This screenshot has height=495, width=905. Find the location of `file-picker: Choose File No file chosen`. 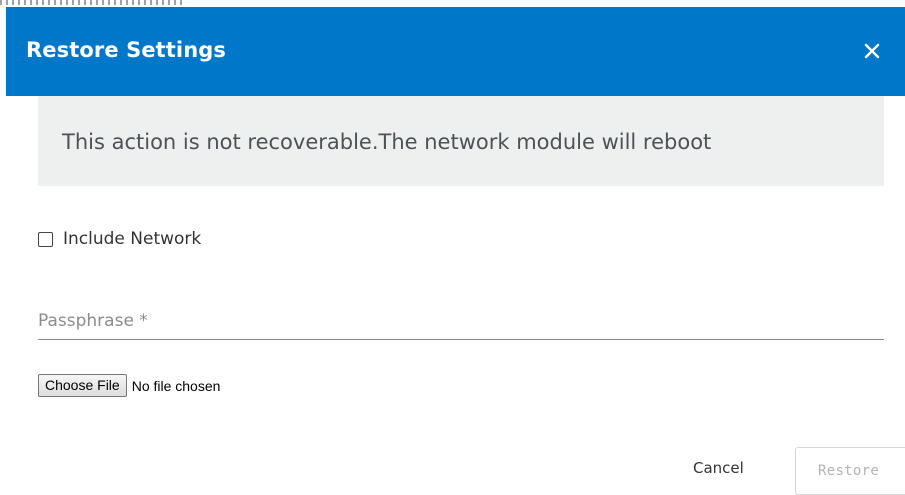

file-picker: Choose File No file chosen is located at coordinates (129, 385).